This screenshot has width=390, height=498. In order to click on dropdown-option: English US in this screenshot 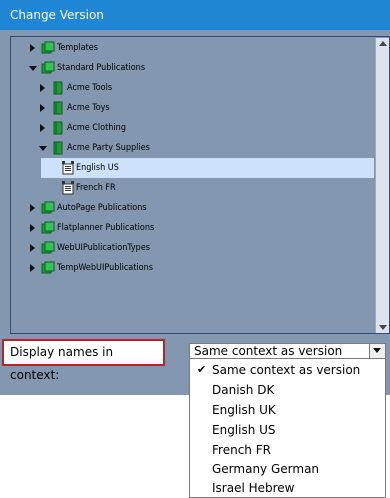, I will do `click(287, 430)`.